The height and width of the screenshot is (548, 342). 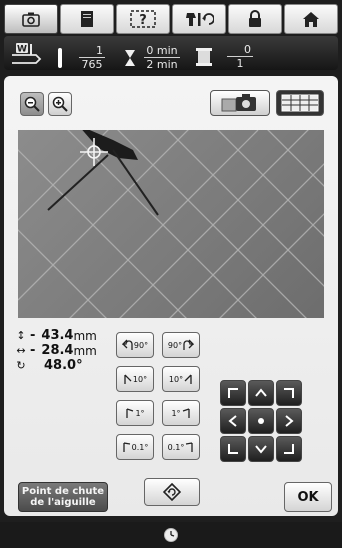 I want to click on x-unit: mm, so click(x=85, y=350).